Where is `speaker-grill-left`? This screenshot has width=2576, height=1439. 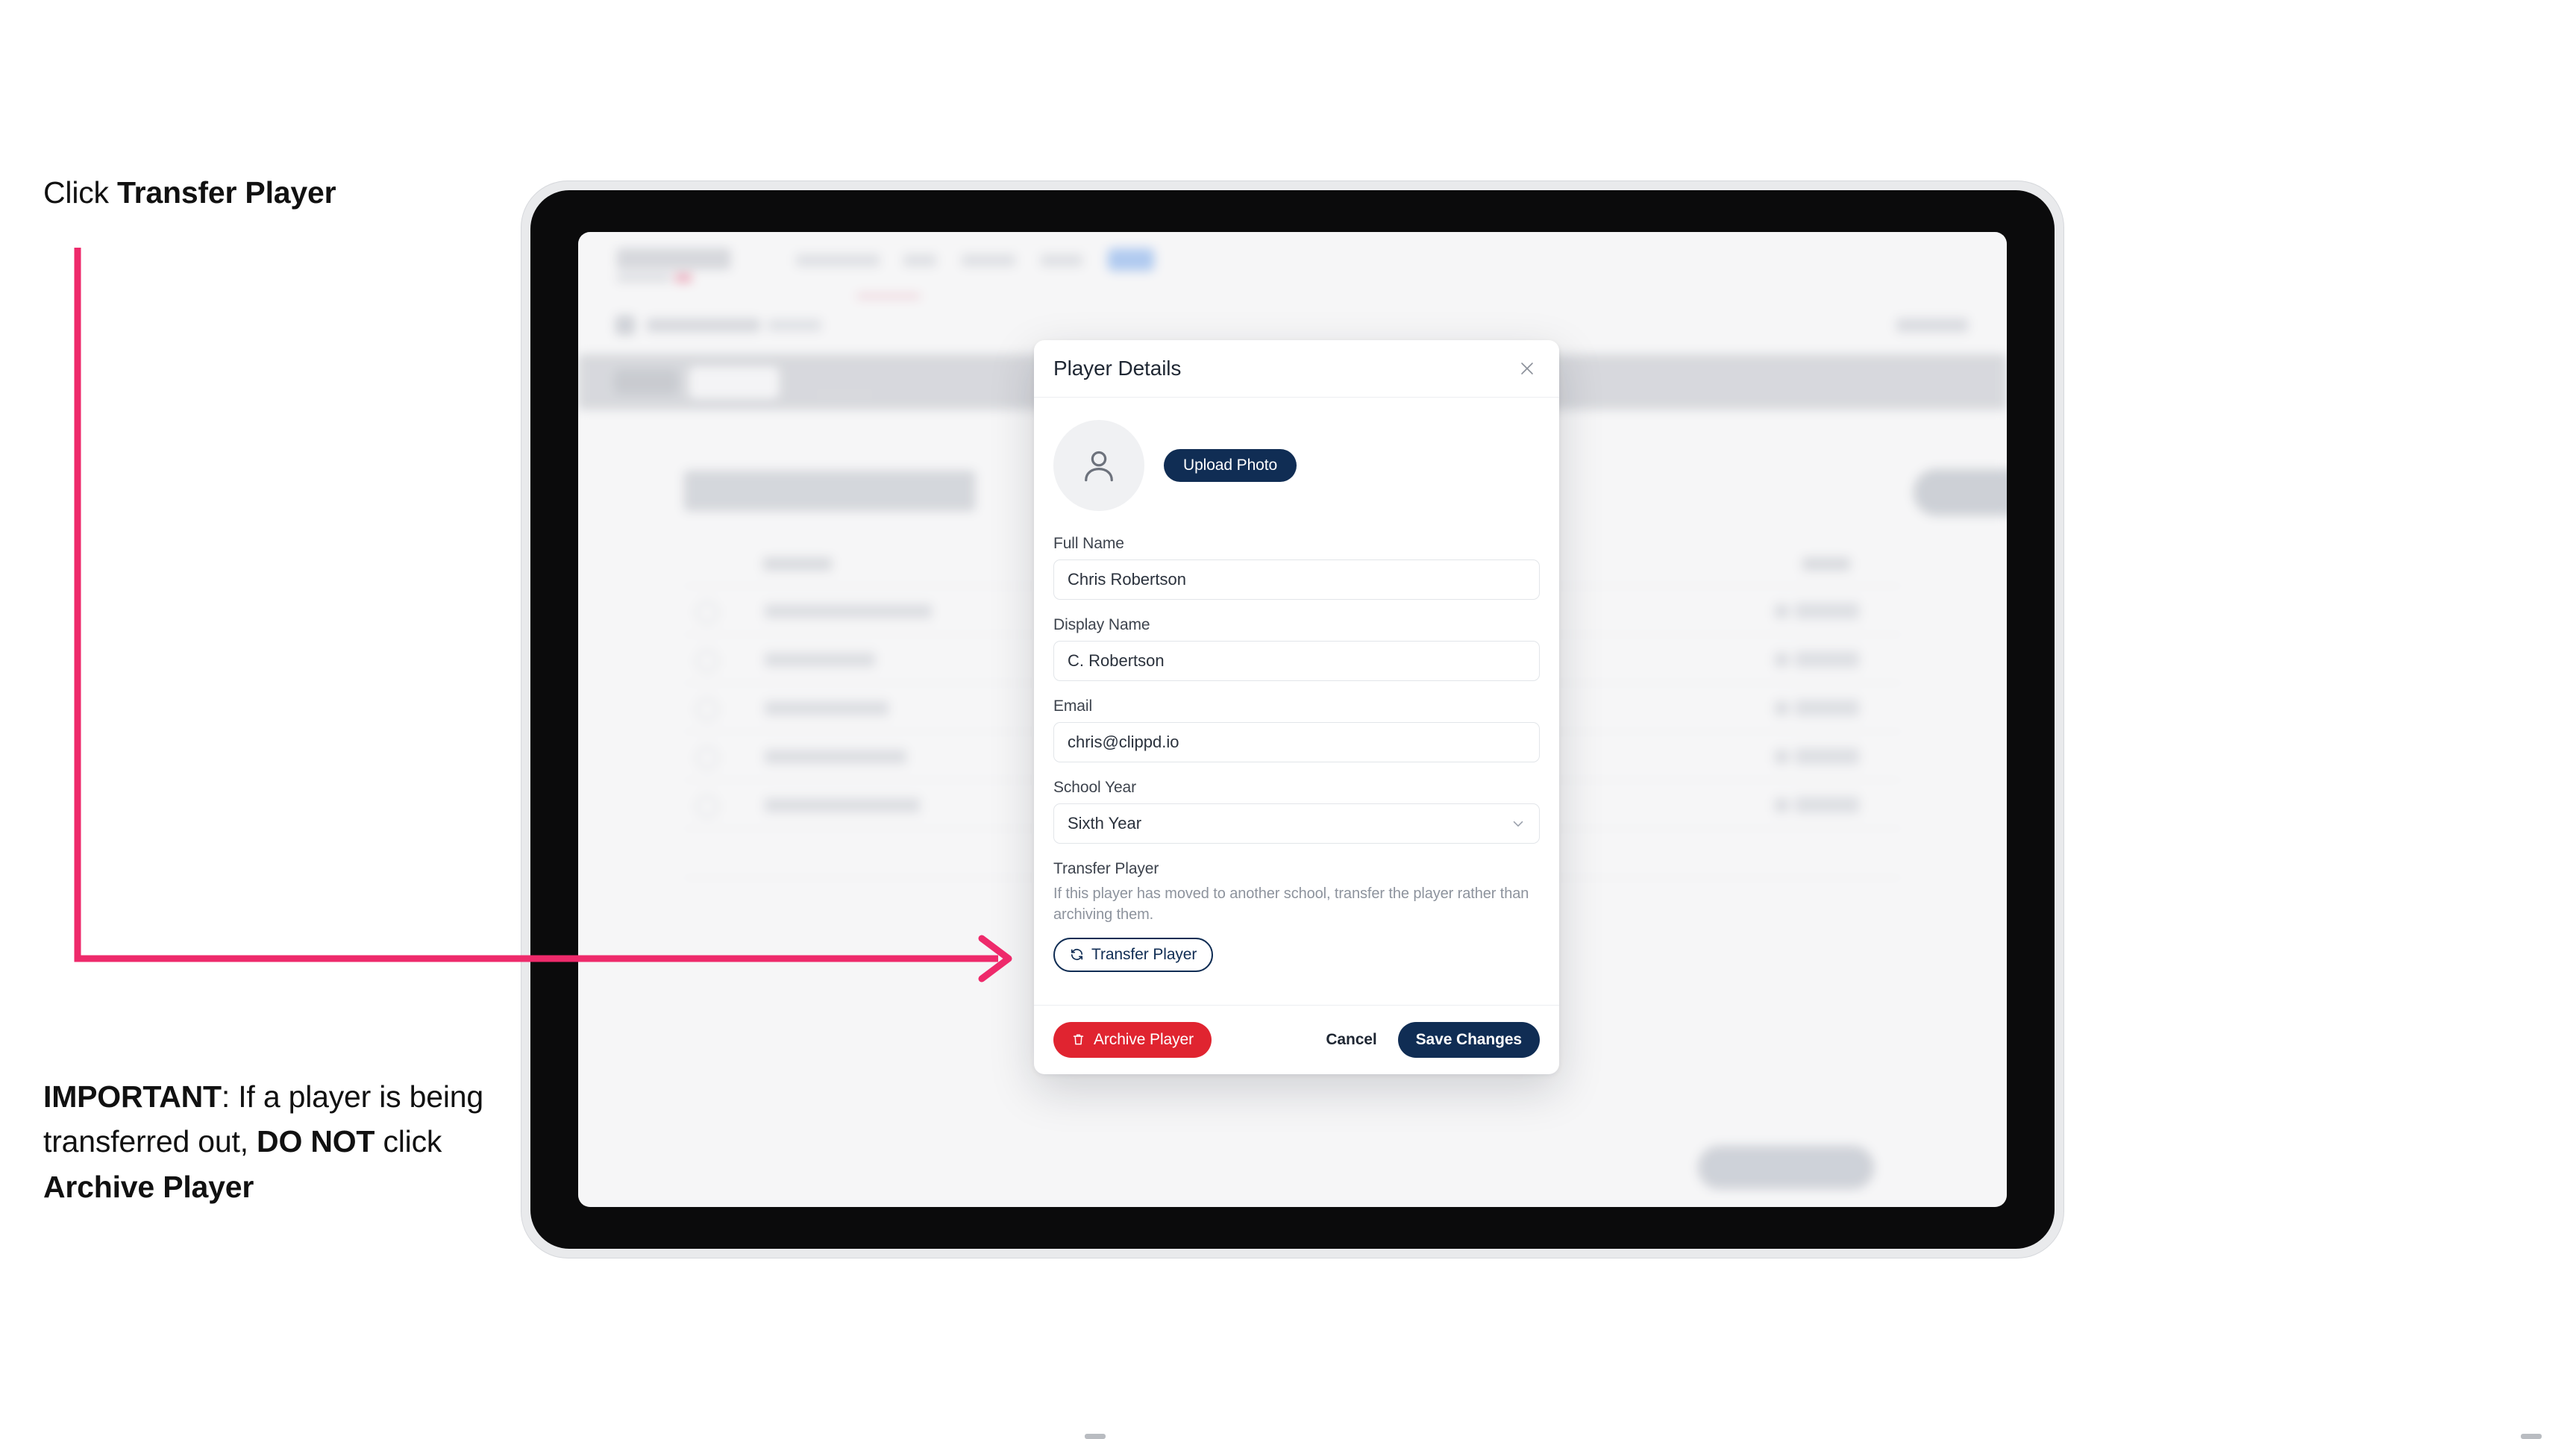 speaker-grill-left is located at coordinates (1095, 1436).